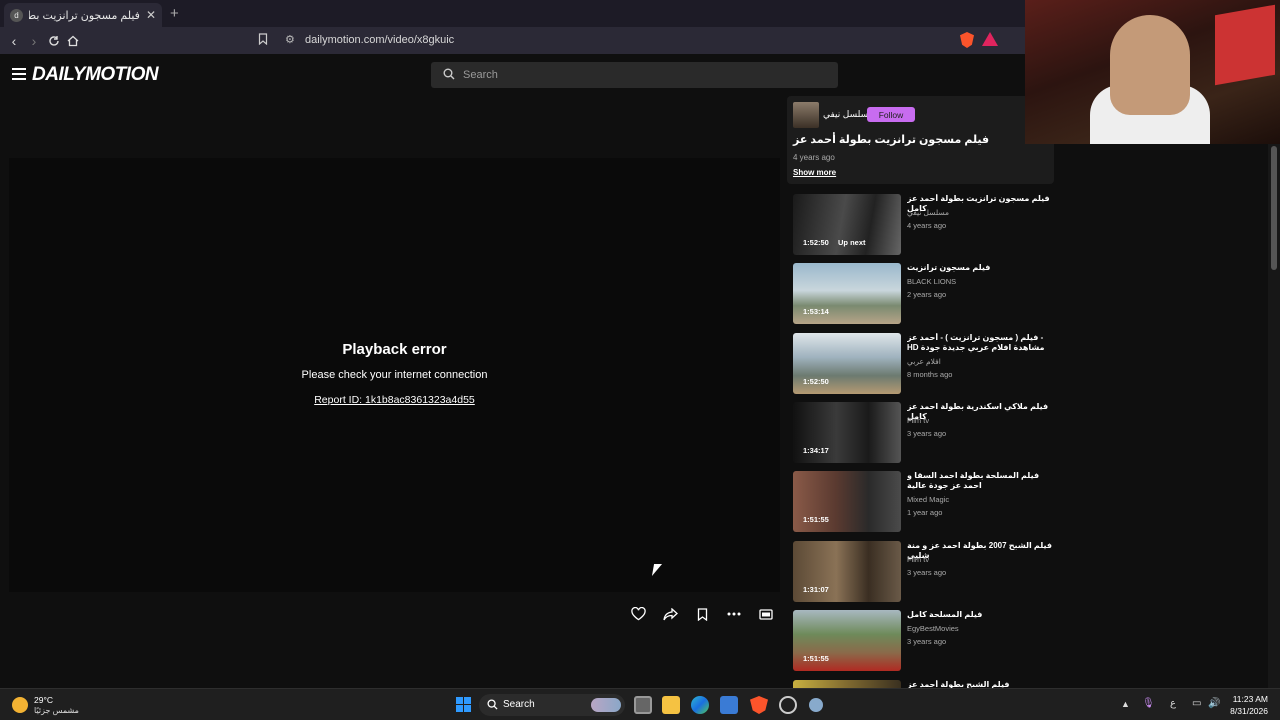 The width and height of the screenshot is (1280, 720). I want to click on related-video-title: فيلم مسجون ترانزيت, so click(979, 268).